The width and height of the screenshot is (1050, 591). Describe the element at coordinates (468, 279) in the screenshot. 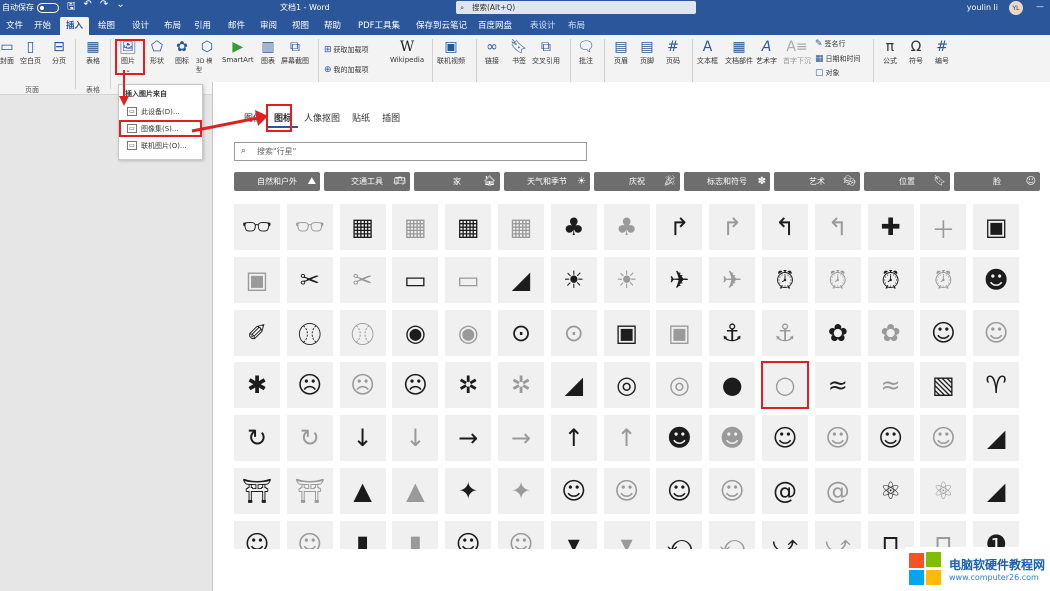

I see `billboard-outline-icon: ▭` at that location.